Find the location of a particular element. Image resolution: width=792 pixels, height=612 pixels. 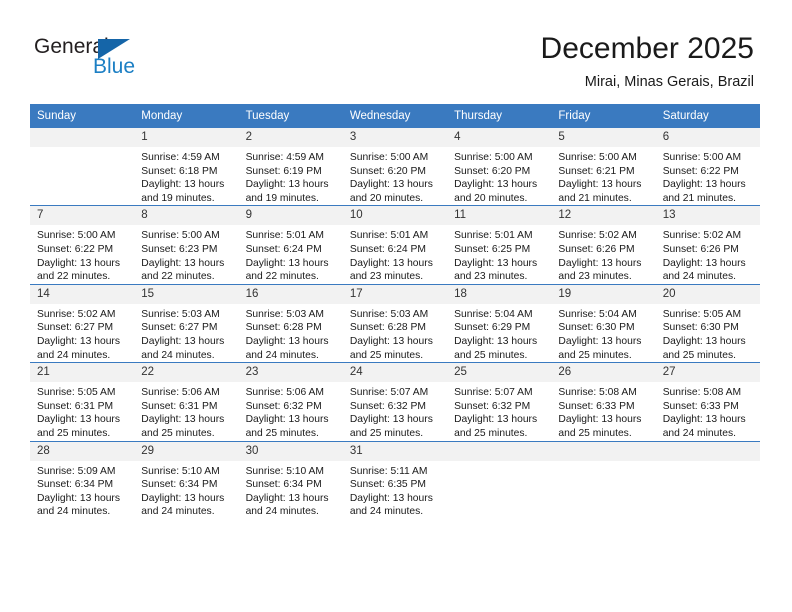

calendar-day-cell-empty is located at coordinates (82, 166).